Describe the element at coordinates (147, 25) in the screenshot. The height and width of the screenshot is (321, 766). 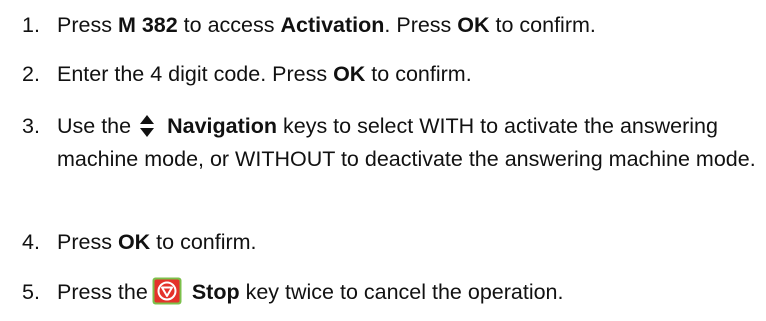
I see `key-m382: M 382` at that location.